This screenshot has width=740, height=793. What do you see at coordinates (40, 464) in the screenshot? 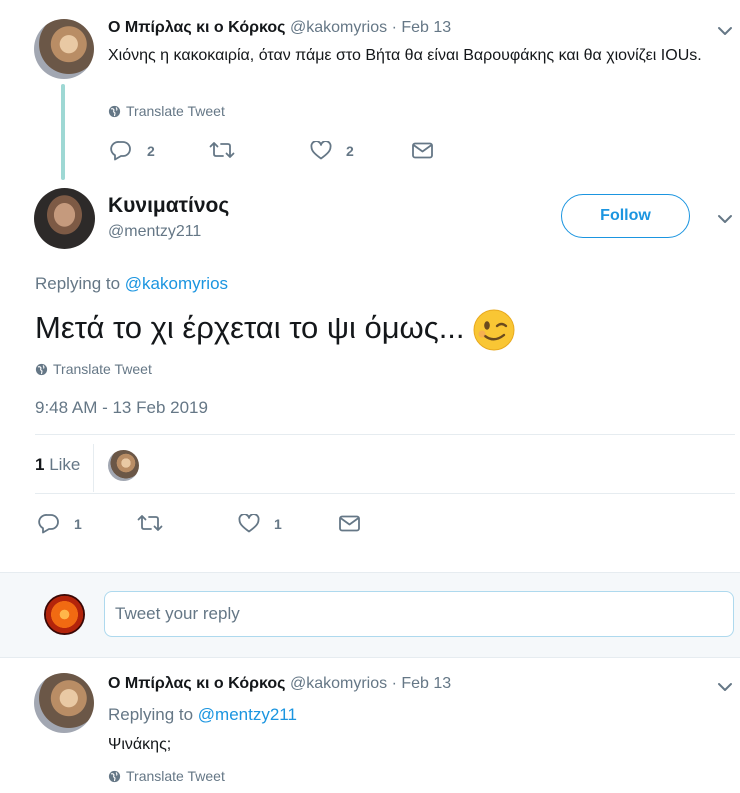
I see `likes-count: 1` at bounding box center [40, 464].